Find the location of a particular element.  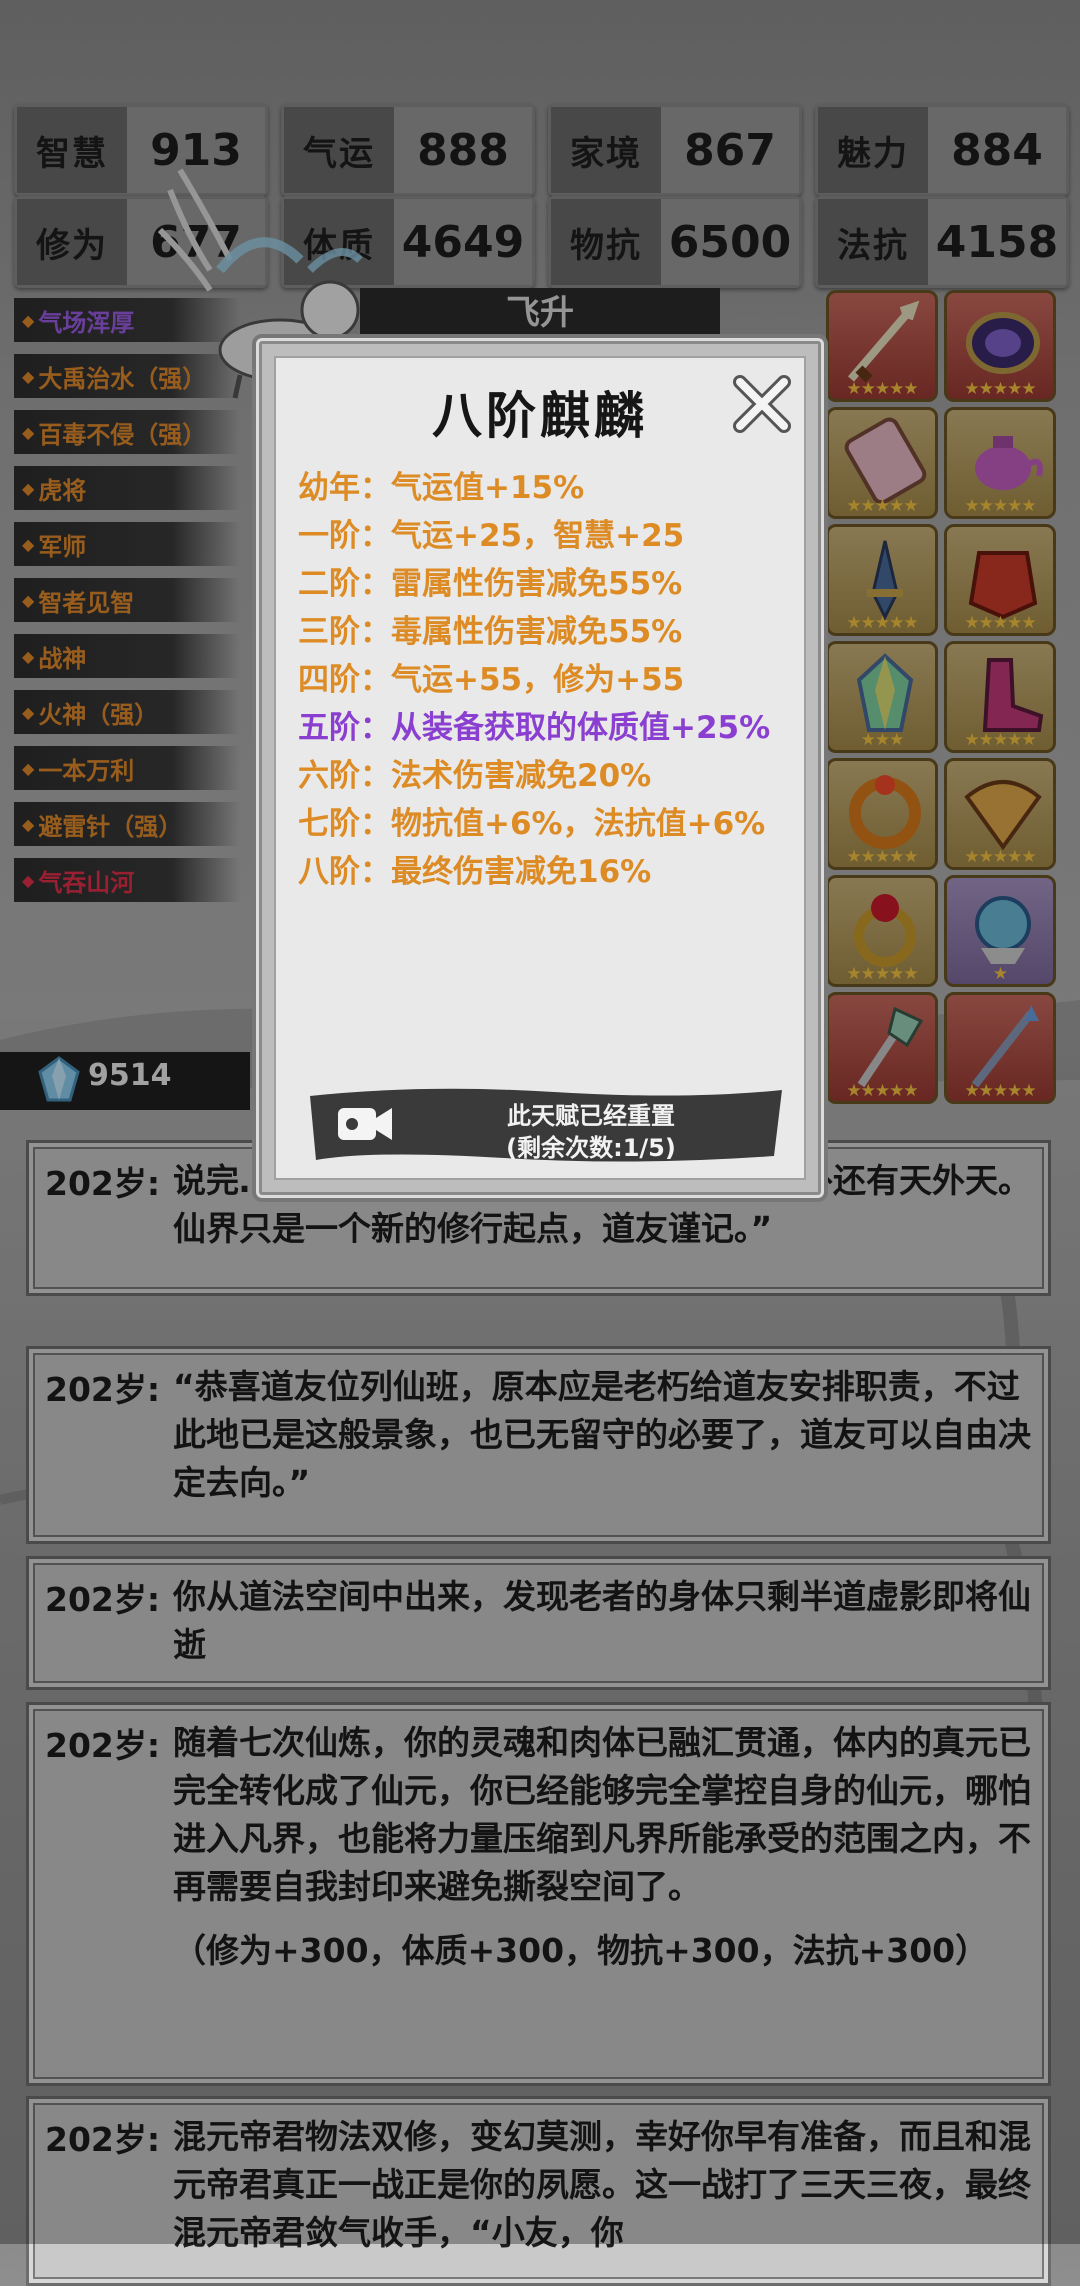

effect-line: 一阶：气运+25，智慧+25 is located at coordinates (491, 536).